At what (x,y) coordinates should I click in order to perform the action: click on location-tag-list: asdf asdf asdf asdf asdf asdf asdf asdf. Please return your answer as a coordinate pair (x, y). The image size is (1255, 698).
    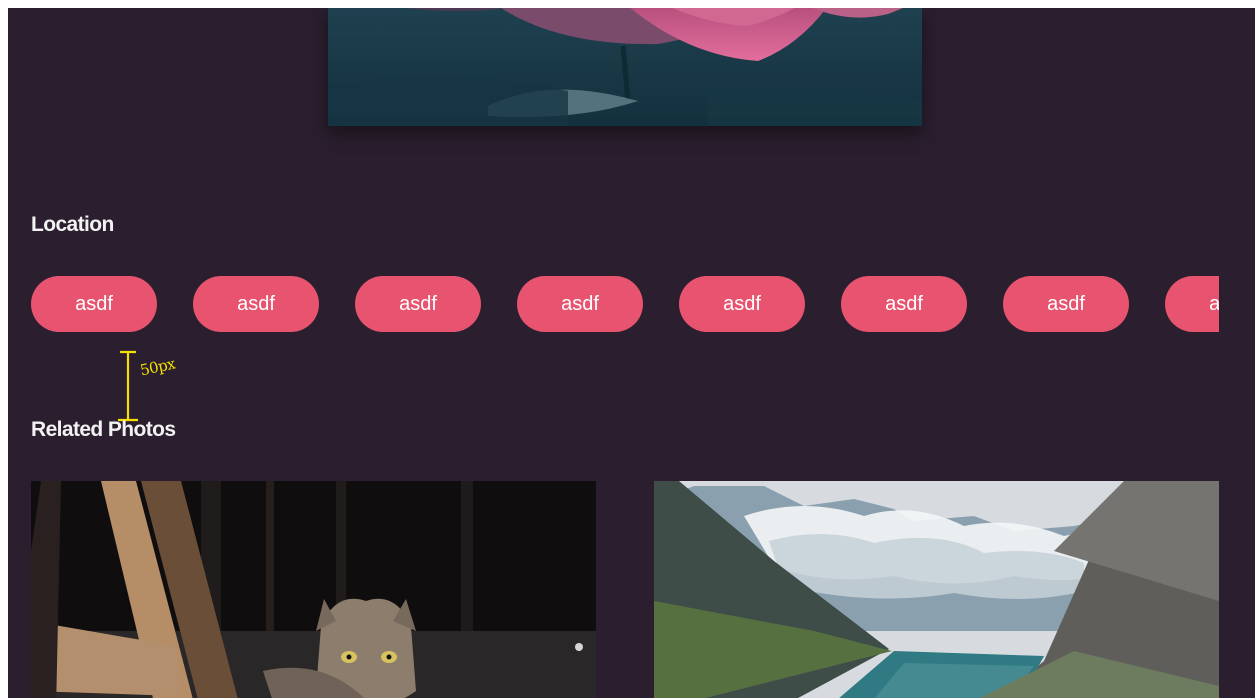
    Looking at the image, I should click on (625, 304).